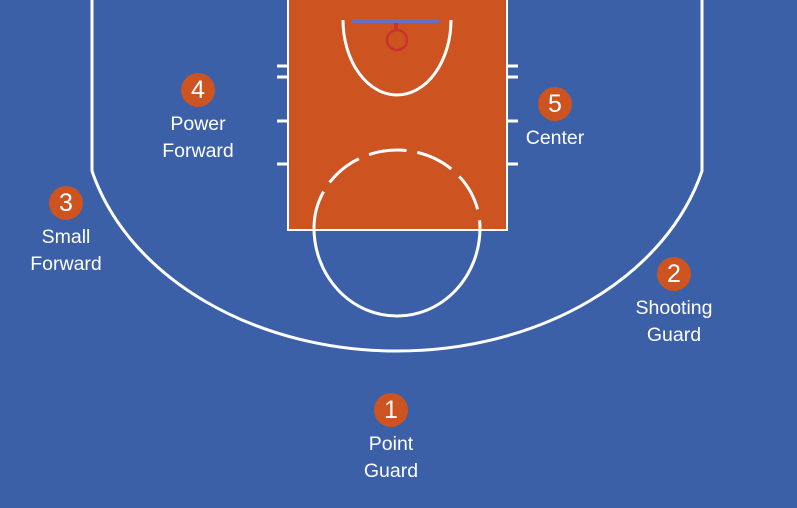 The image size is (797, 508). Describe the element at coordinates (555, 104) in the screenshot. I see `position-number-badge: 5` at that location.